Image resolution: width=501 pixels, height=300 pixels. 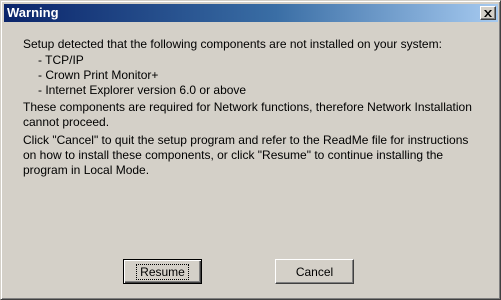 What do you see at coordinates (98, 75) in the screenshot?
I see `list-item: - Crown Print Monitor+` at bounding box center [98, 75].